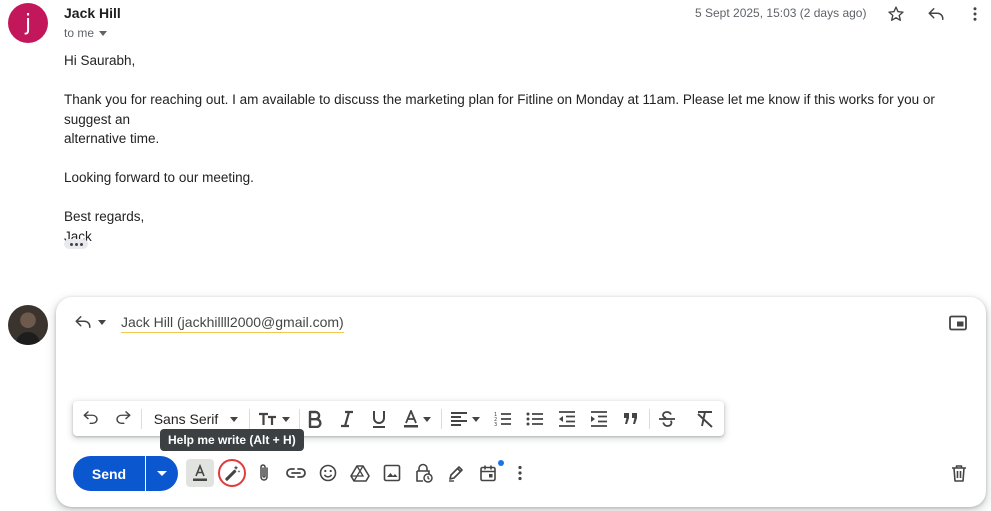 Image resolution: width=991 pixels, height=511 pixels. I want to click on show-trimmed-content-button, so click(76, 244).